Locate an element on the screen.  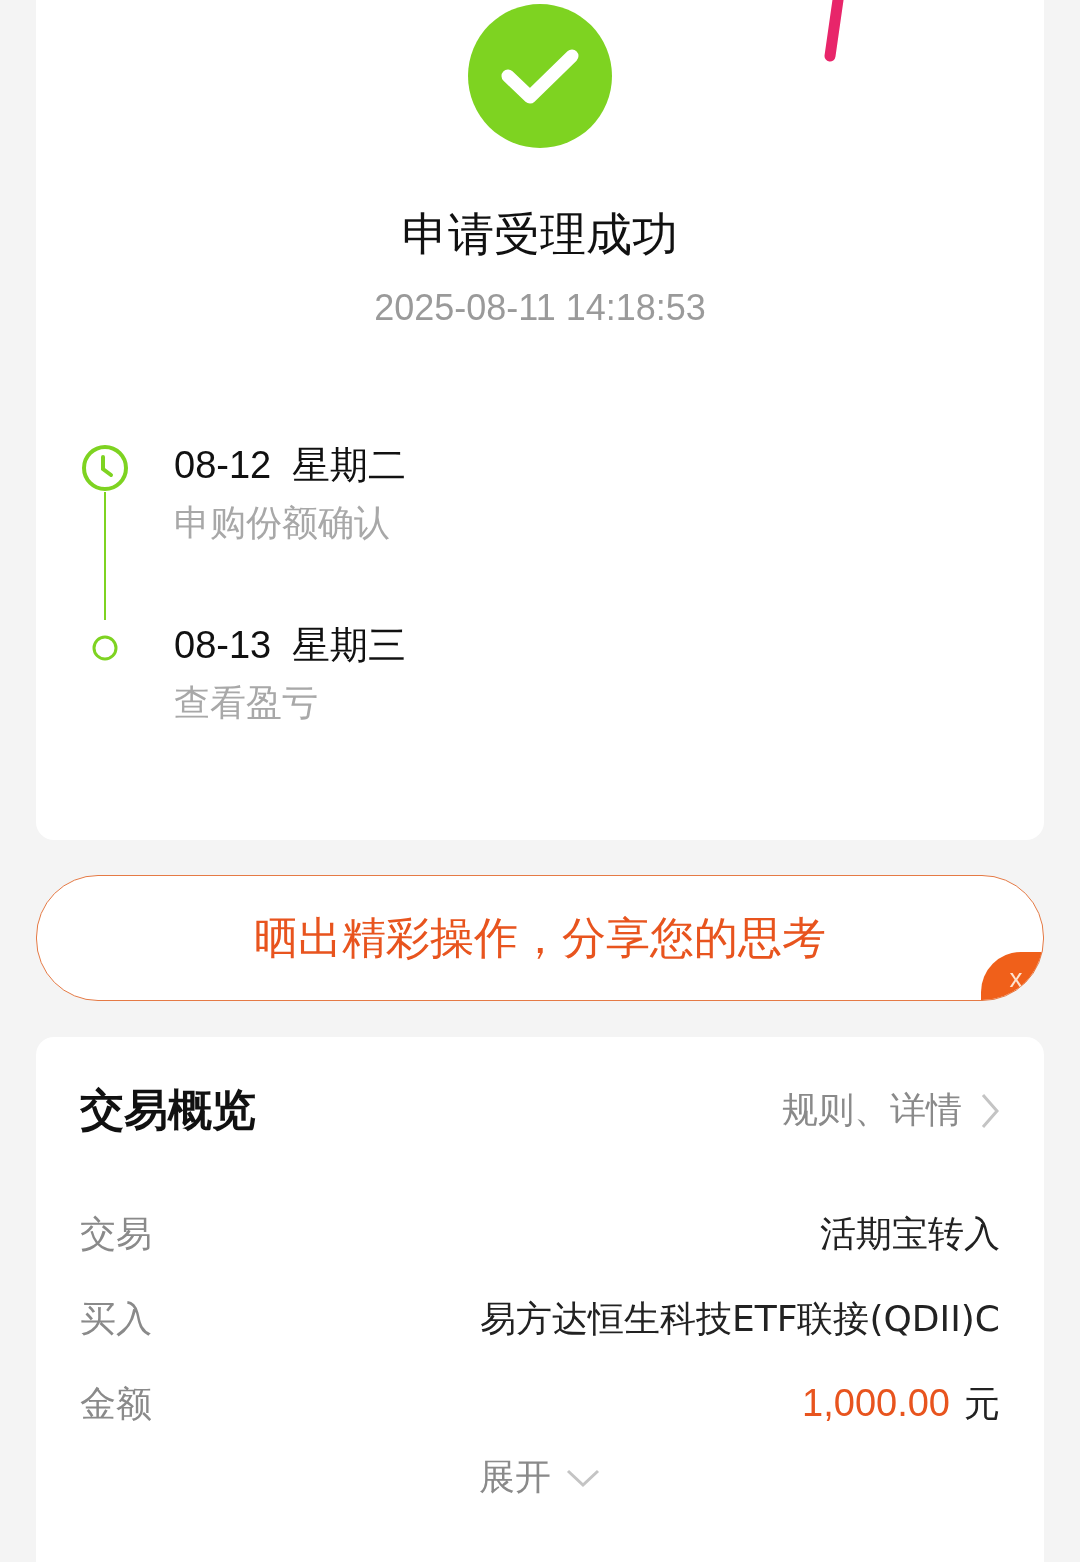
rules-details-link: 规则、详情 is located at coordinates (891, 1110).